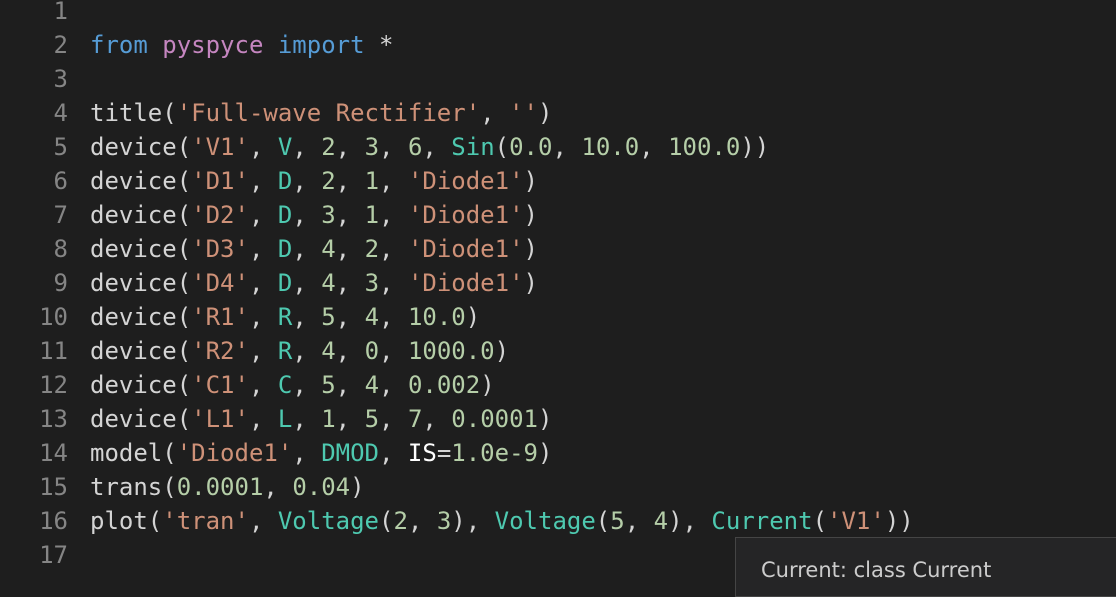 The width and height of the screenshot is (1116, 597). What do you see at coordinates (473, 147) in the screenshot?
I see `code-token: Sin` at bounding box center [473, 147].